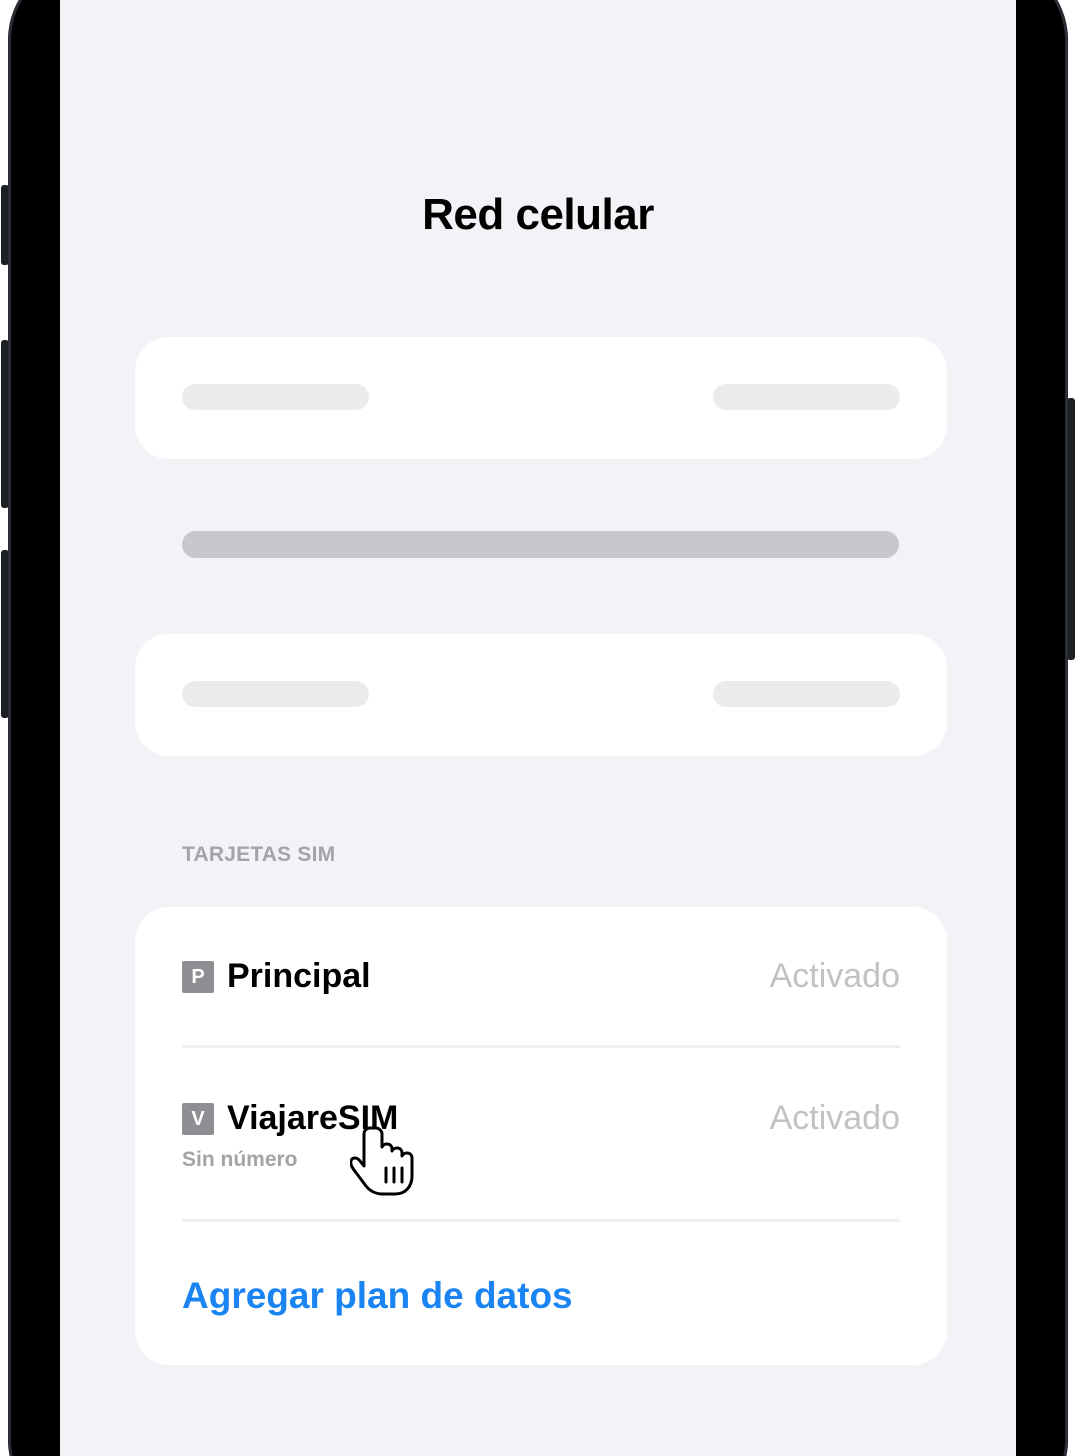 This screenshot has width=1076, height=1456. What do you see at coordinates (1071, 529) in the screenshot?
I see `power-button` at bounding box center [1071, 529].